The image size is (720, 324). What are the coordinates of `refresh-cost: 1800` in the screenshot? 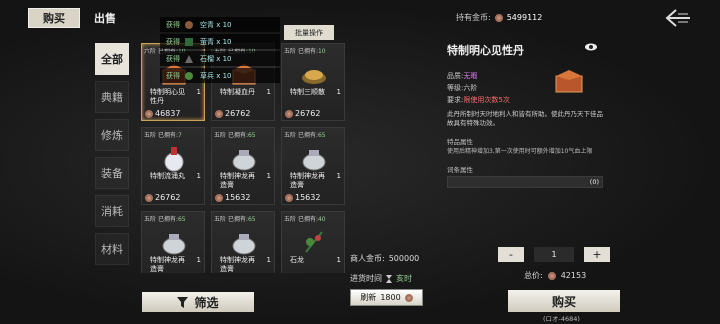 It's located at (390, 297).